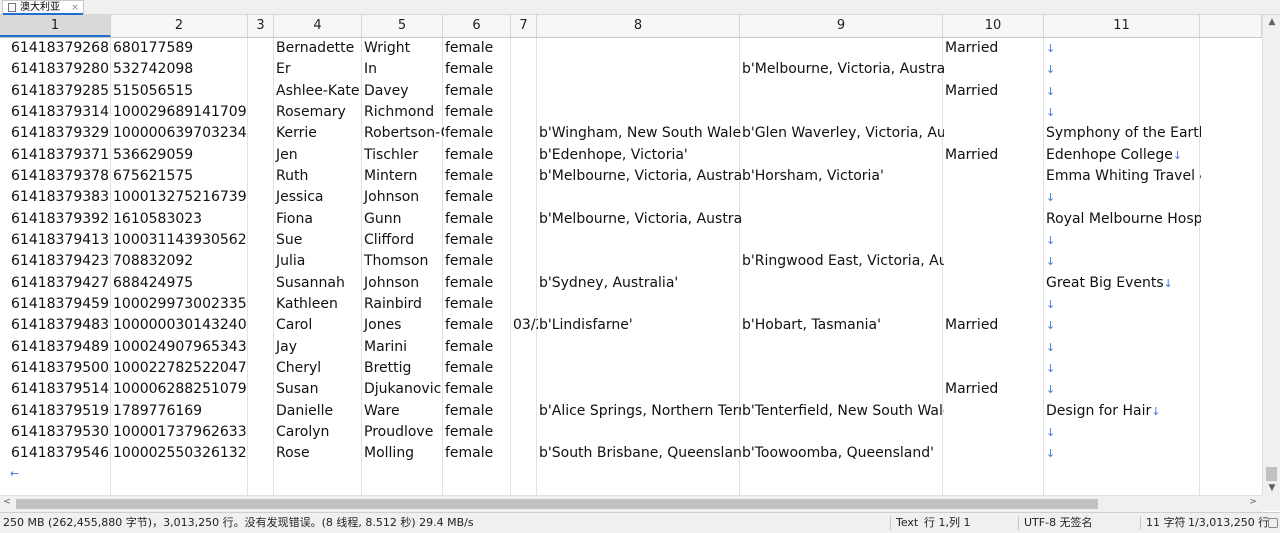 Image resolution: width=1280 pixels, height=533 pixels. What do you see at coordinates (65, 325) in the screenshot?
I see `cell-col-1: 61418379483` at bounding box center [65, 325].